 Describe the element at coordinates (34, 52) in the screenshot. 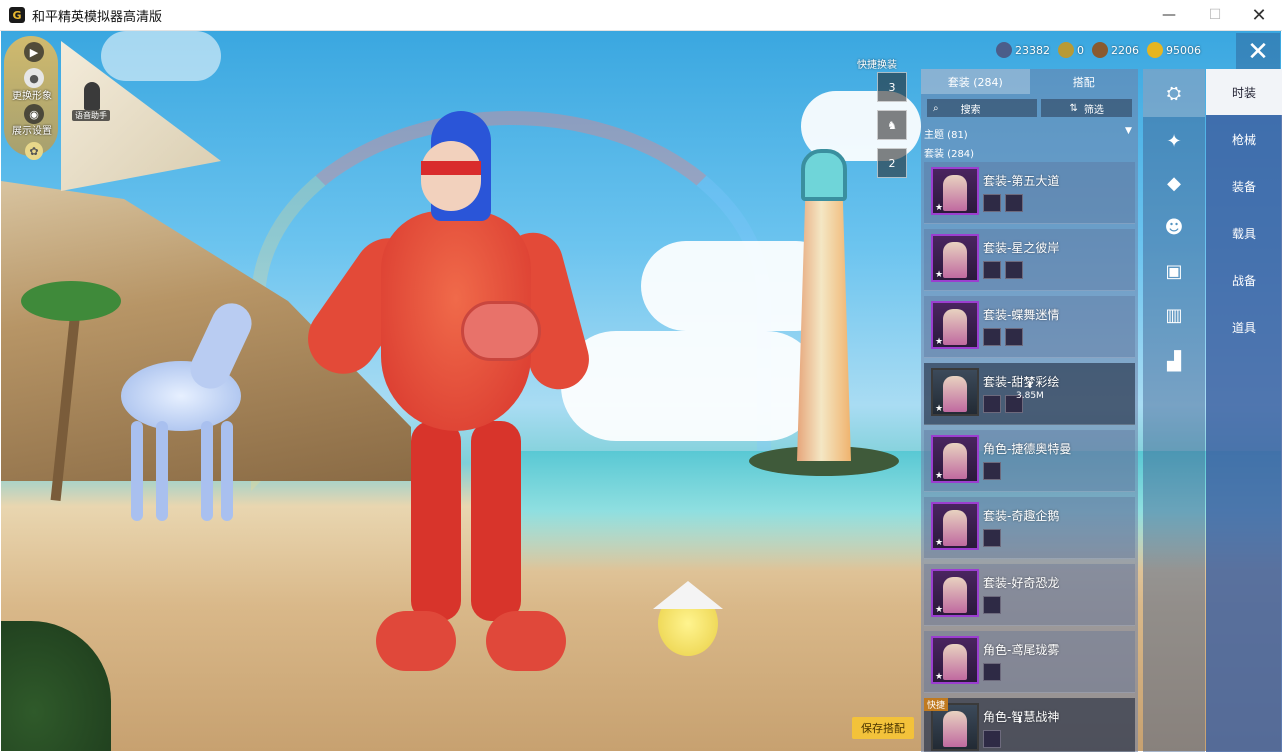

I see `play-arrow-icon: ▶` at that location.